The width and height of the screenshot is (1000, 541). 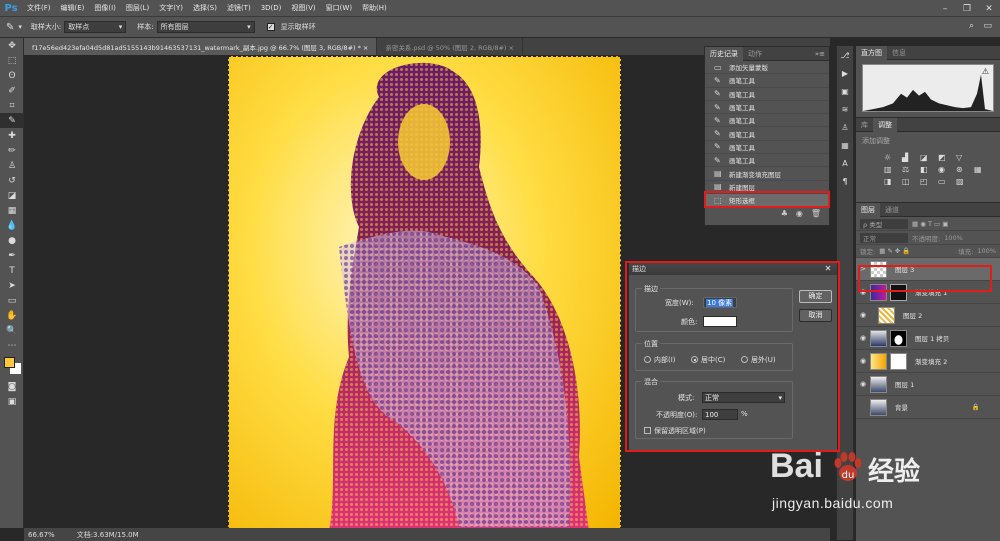 What do you see at coordinates (816, 213) in the screenshot?
I see `trash-icon: 🗑` at bounding box center [816, 213].